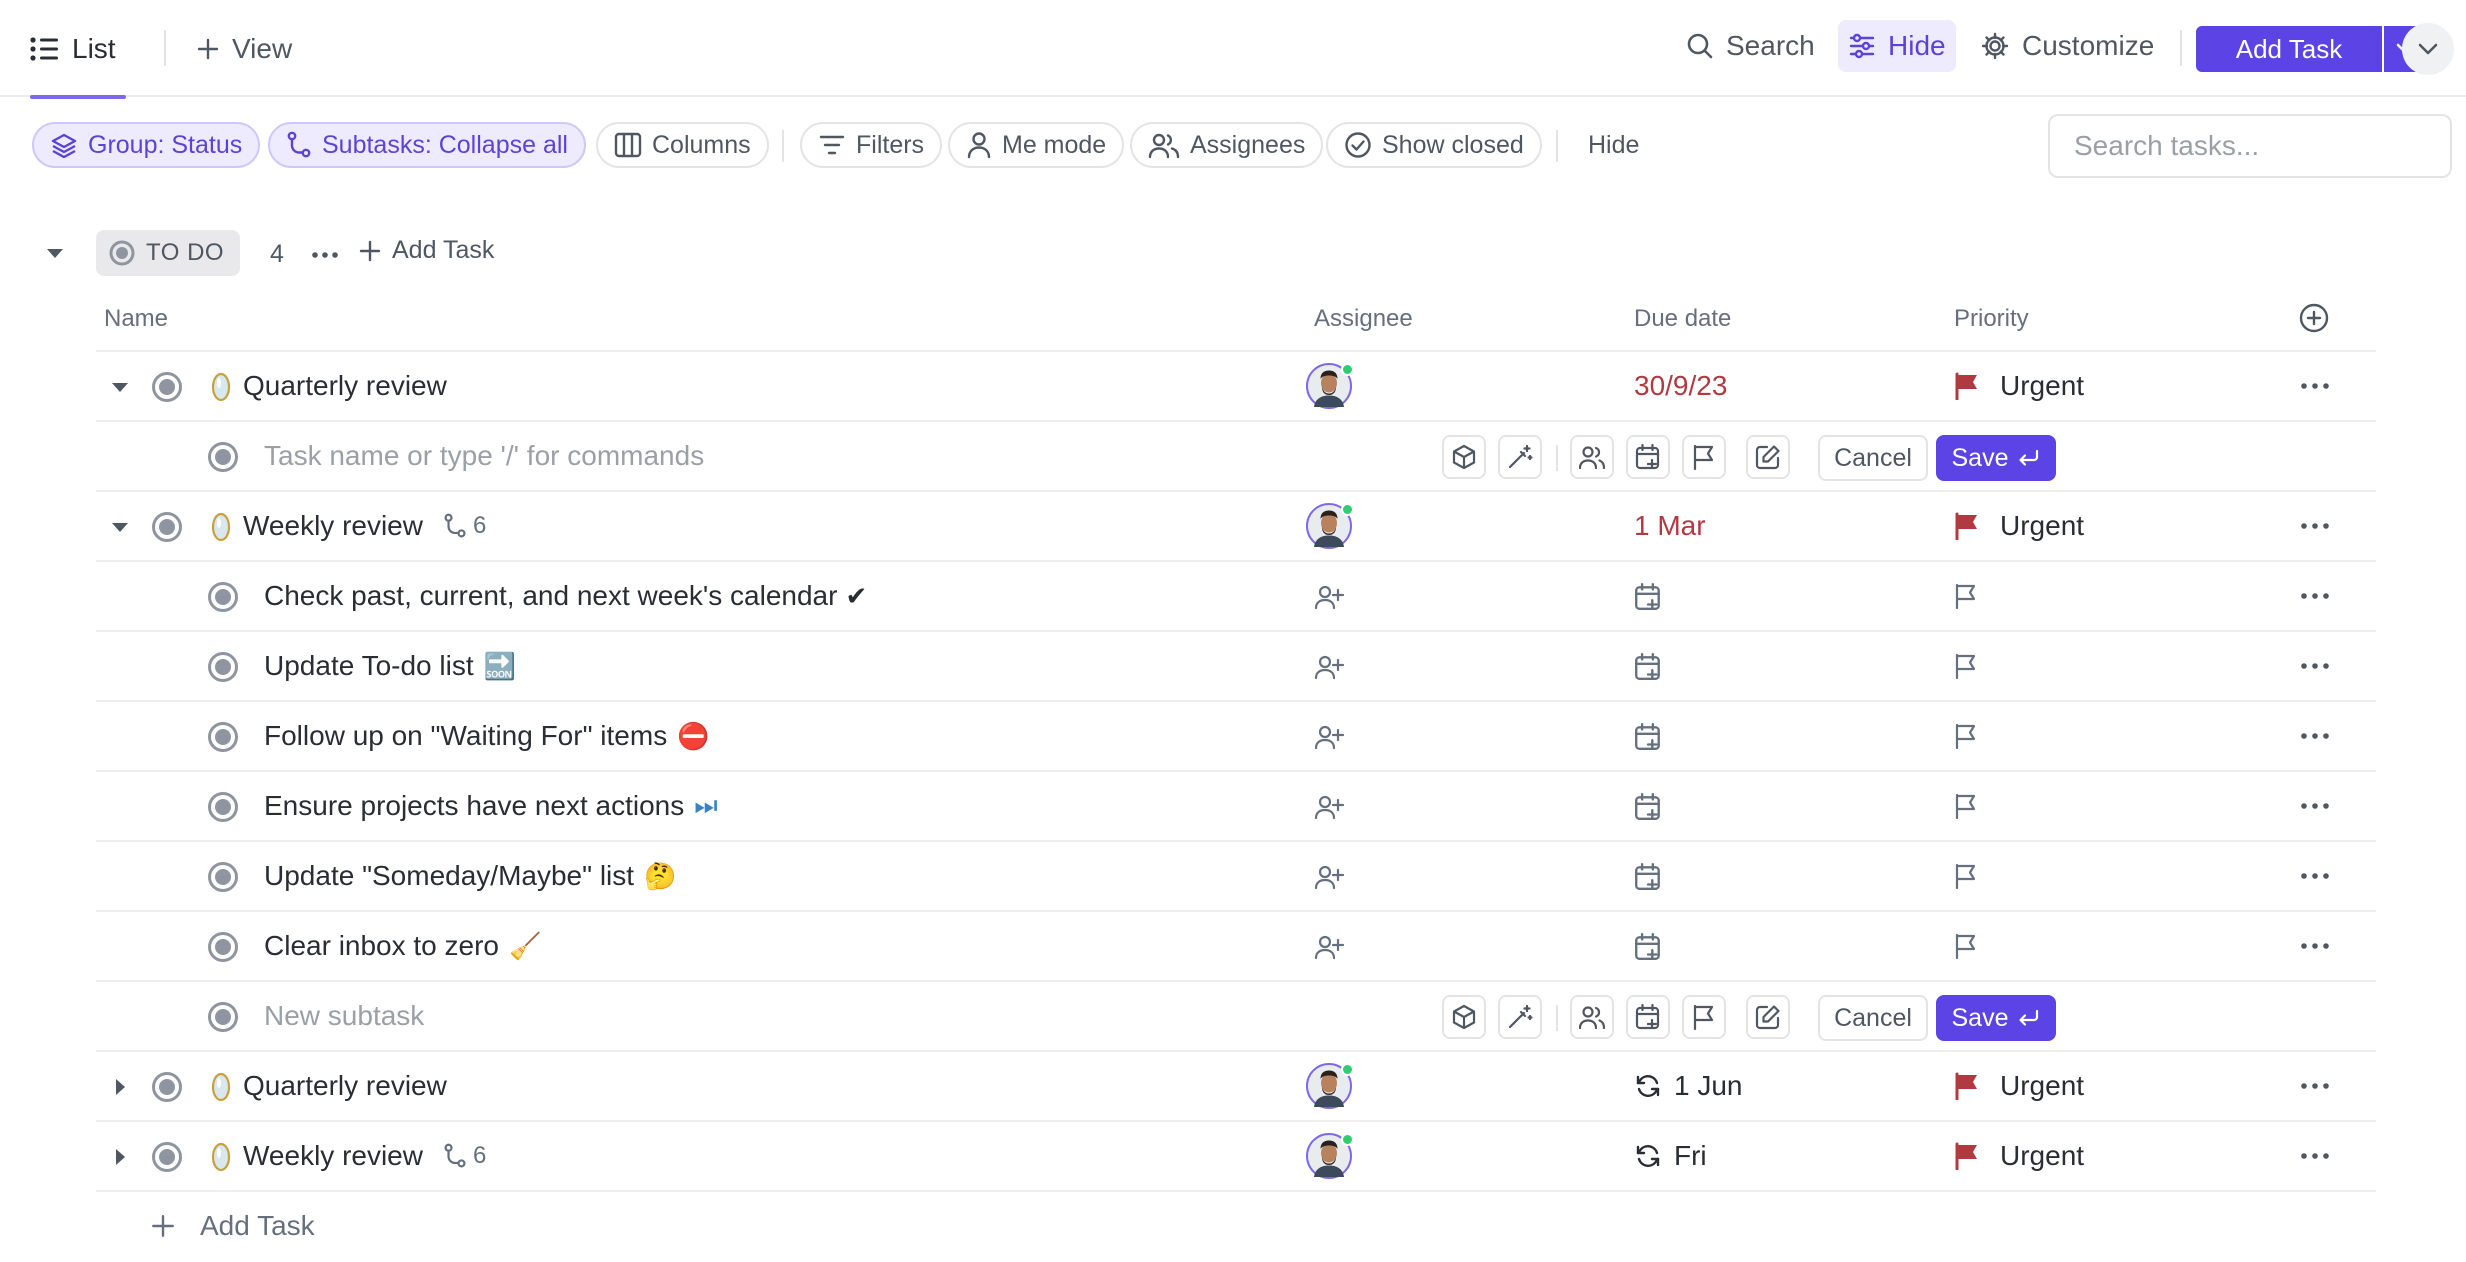 This screenshot has width=2466, height=1262. What do you see at coordinates (2067, 46) in the screenshot?
I see `customize-button: Customize` at bounding box center [2067, 46].